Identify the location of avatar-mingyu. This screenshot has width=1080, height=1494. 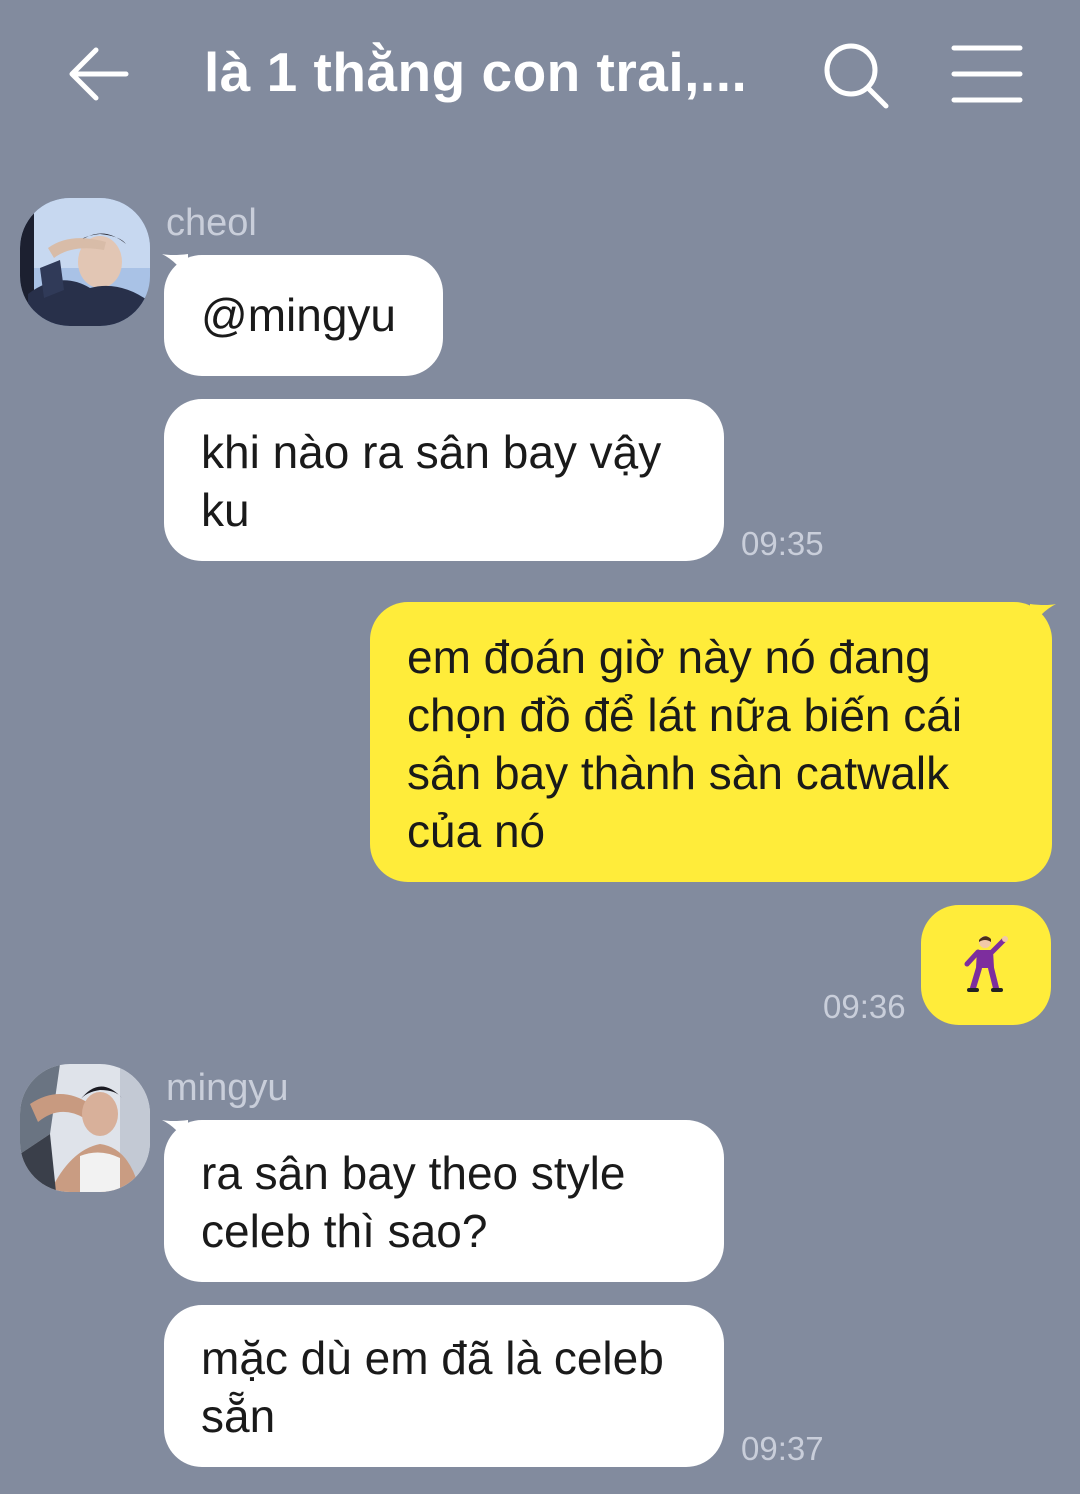
(85, 1128).